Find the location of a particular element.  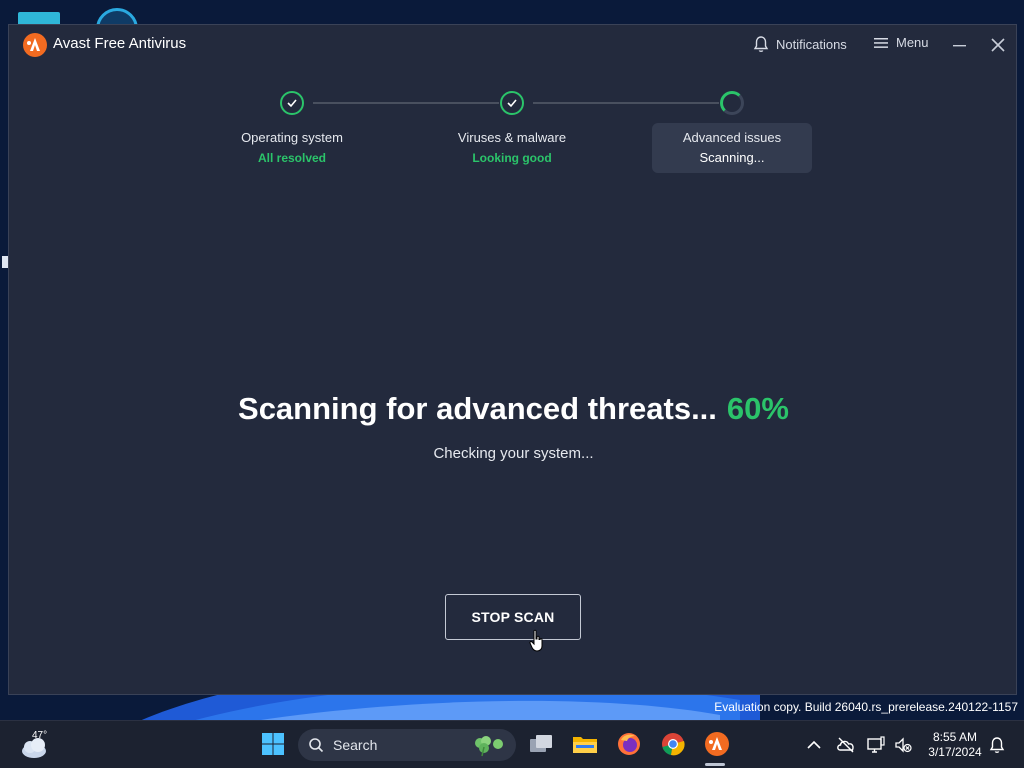

clock-time: 8:55 AM is located at coordinates (955, 737).